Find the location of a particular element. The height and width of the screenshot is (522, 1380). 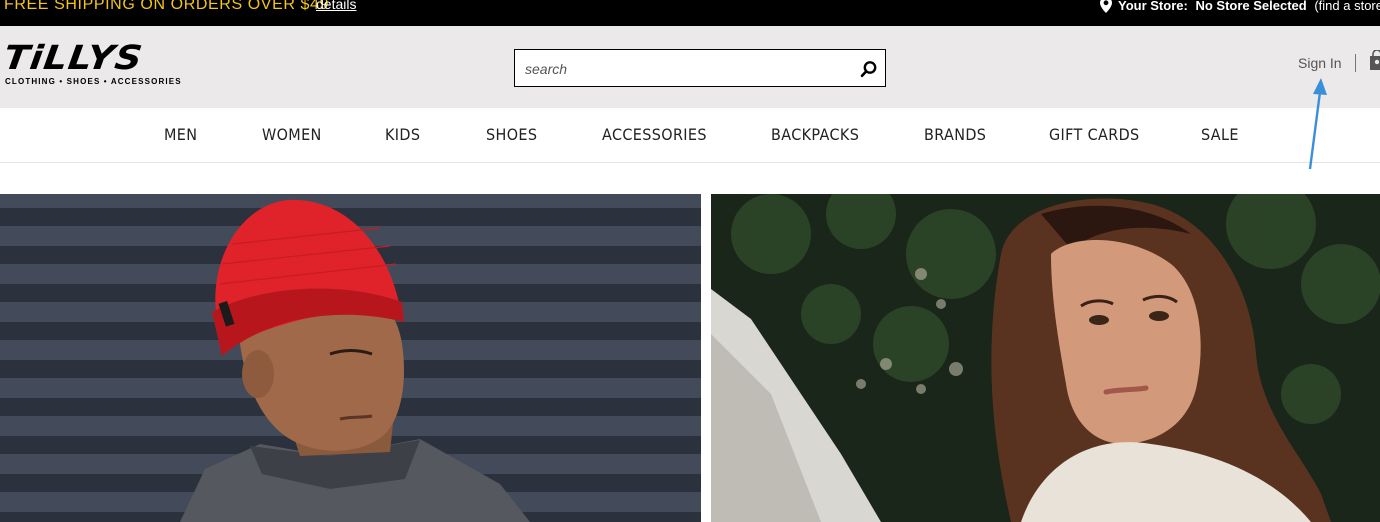

tillys-logo: TiLLYS CLOTHING • SHOES • ACCESSORIES is located at coordinates (106, 63).